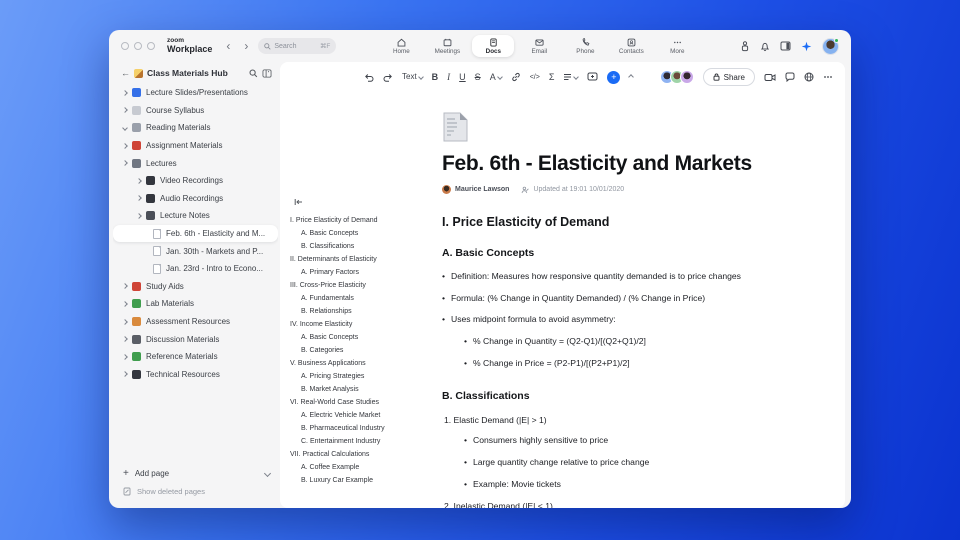  Describe the element at coordinates (631, 77) in the screenshot. I see `collapse-toolbar-button` at that location.